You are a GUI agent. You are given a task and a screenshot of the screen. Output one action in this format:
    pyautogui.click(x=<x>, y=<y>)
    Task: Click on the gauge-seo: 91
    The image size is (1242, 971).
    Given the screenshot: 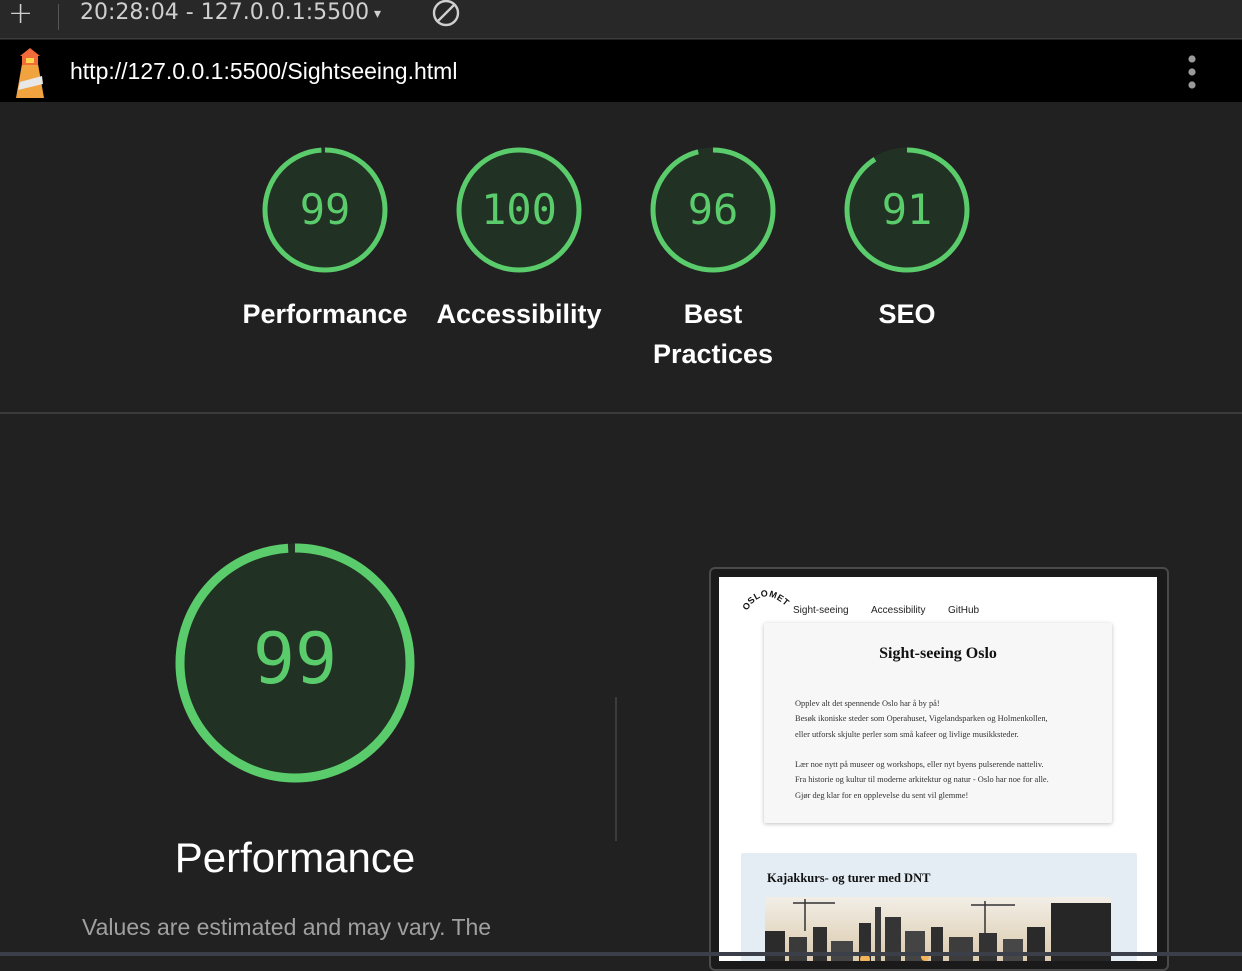 What is the action you would take?
    pyautogui.click(x=907, y=210)
    